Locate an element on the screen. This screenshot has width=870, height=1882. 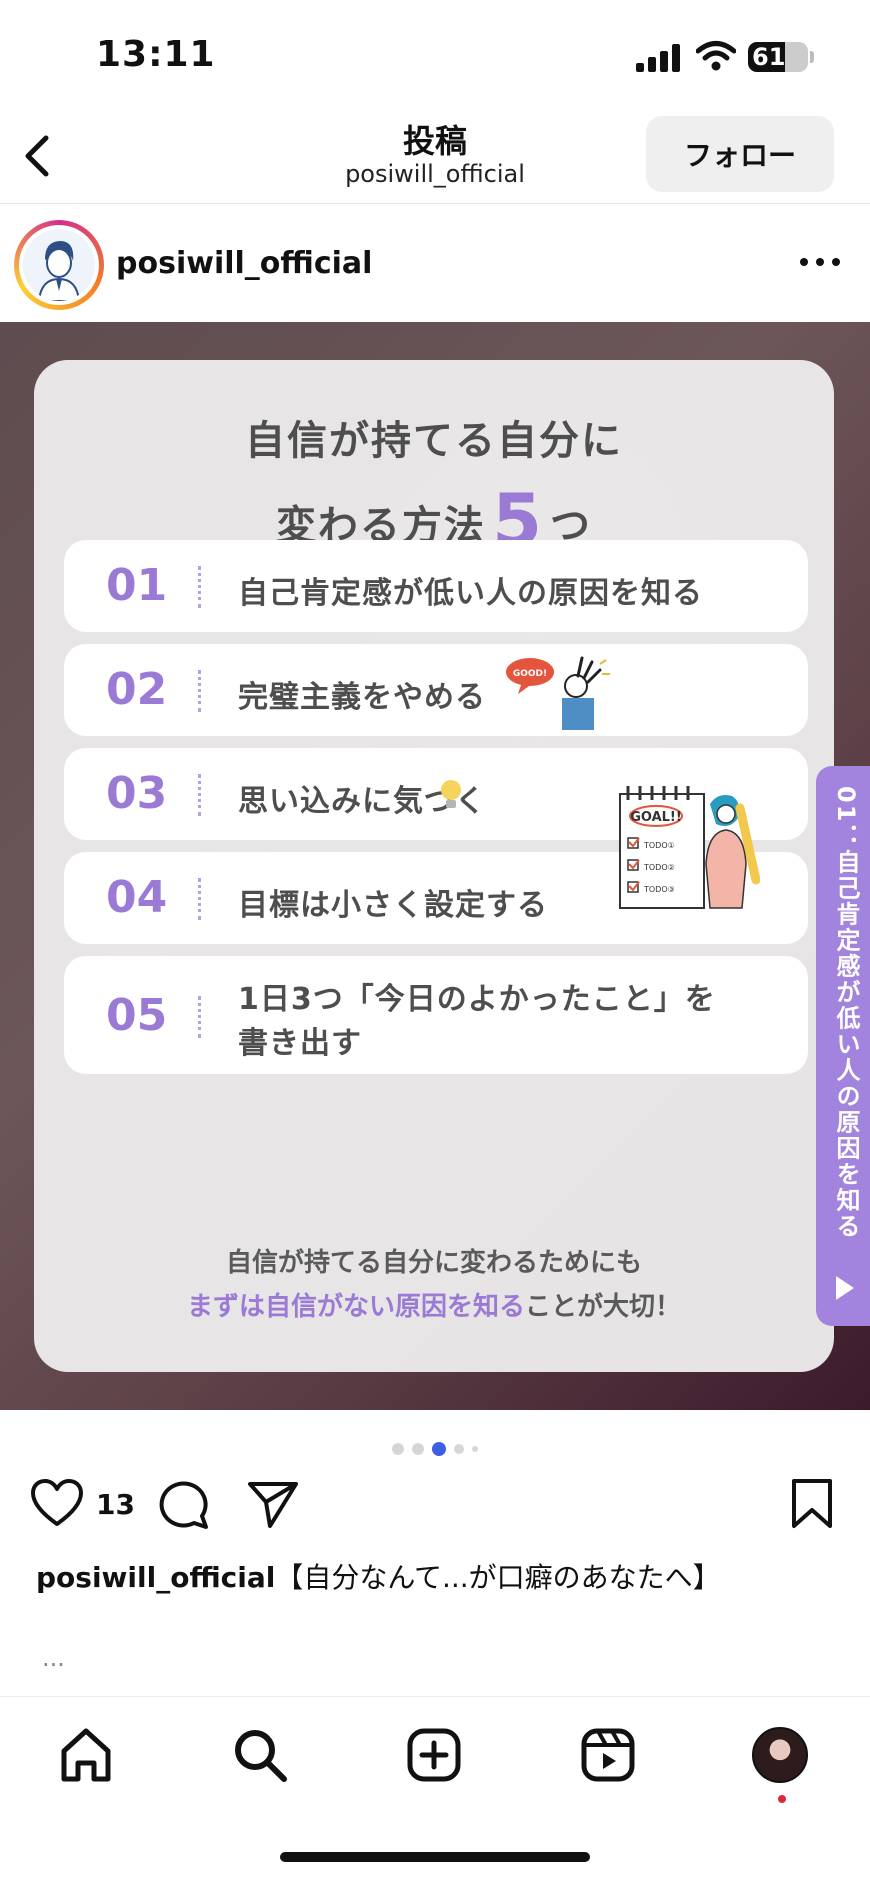
status-bar: 13:11 61 is located at coordinates (435, 55).